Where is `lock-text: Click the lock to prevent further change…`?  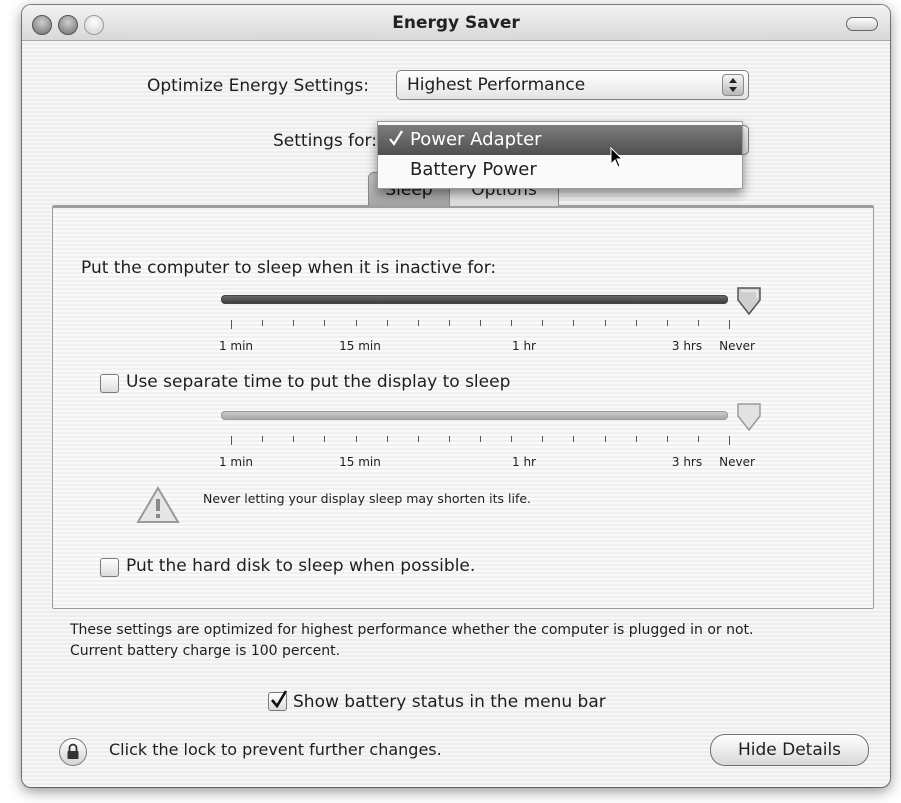
lock-text: Click the lock to prevent further change… is located at coordinates (275, 749).